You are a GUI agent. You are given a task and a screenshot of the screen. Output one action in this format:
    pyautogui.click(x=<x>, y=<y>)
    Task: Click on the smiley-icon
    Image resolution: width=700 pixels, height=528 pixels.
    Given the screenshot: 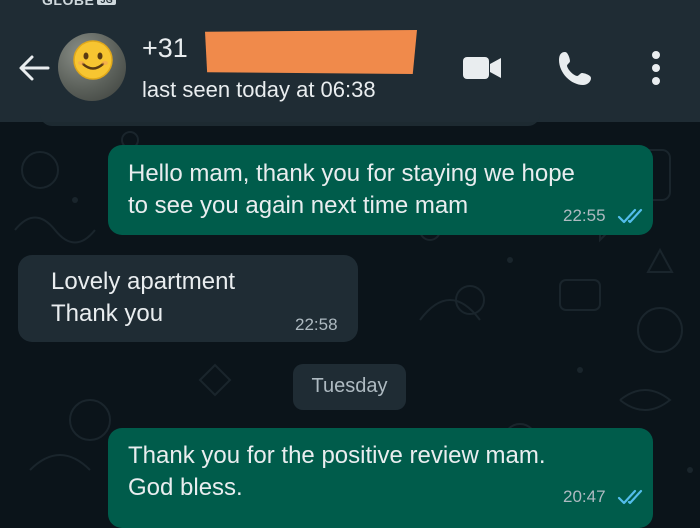 What is the action you would take?
    pyautogui.click(x=93, y=60)
    